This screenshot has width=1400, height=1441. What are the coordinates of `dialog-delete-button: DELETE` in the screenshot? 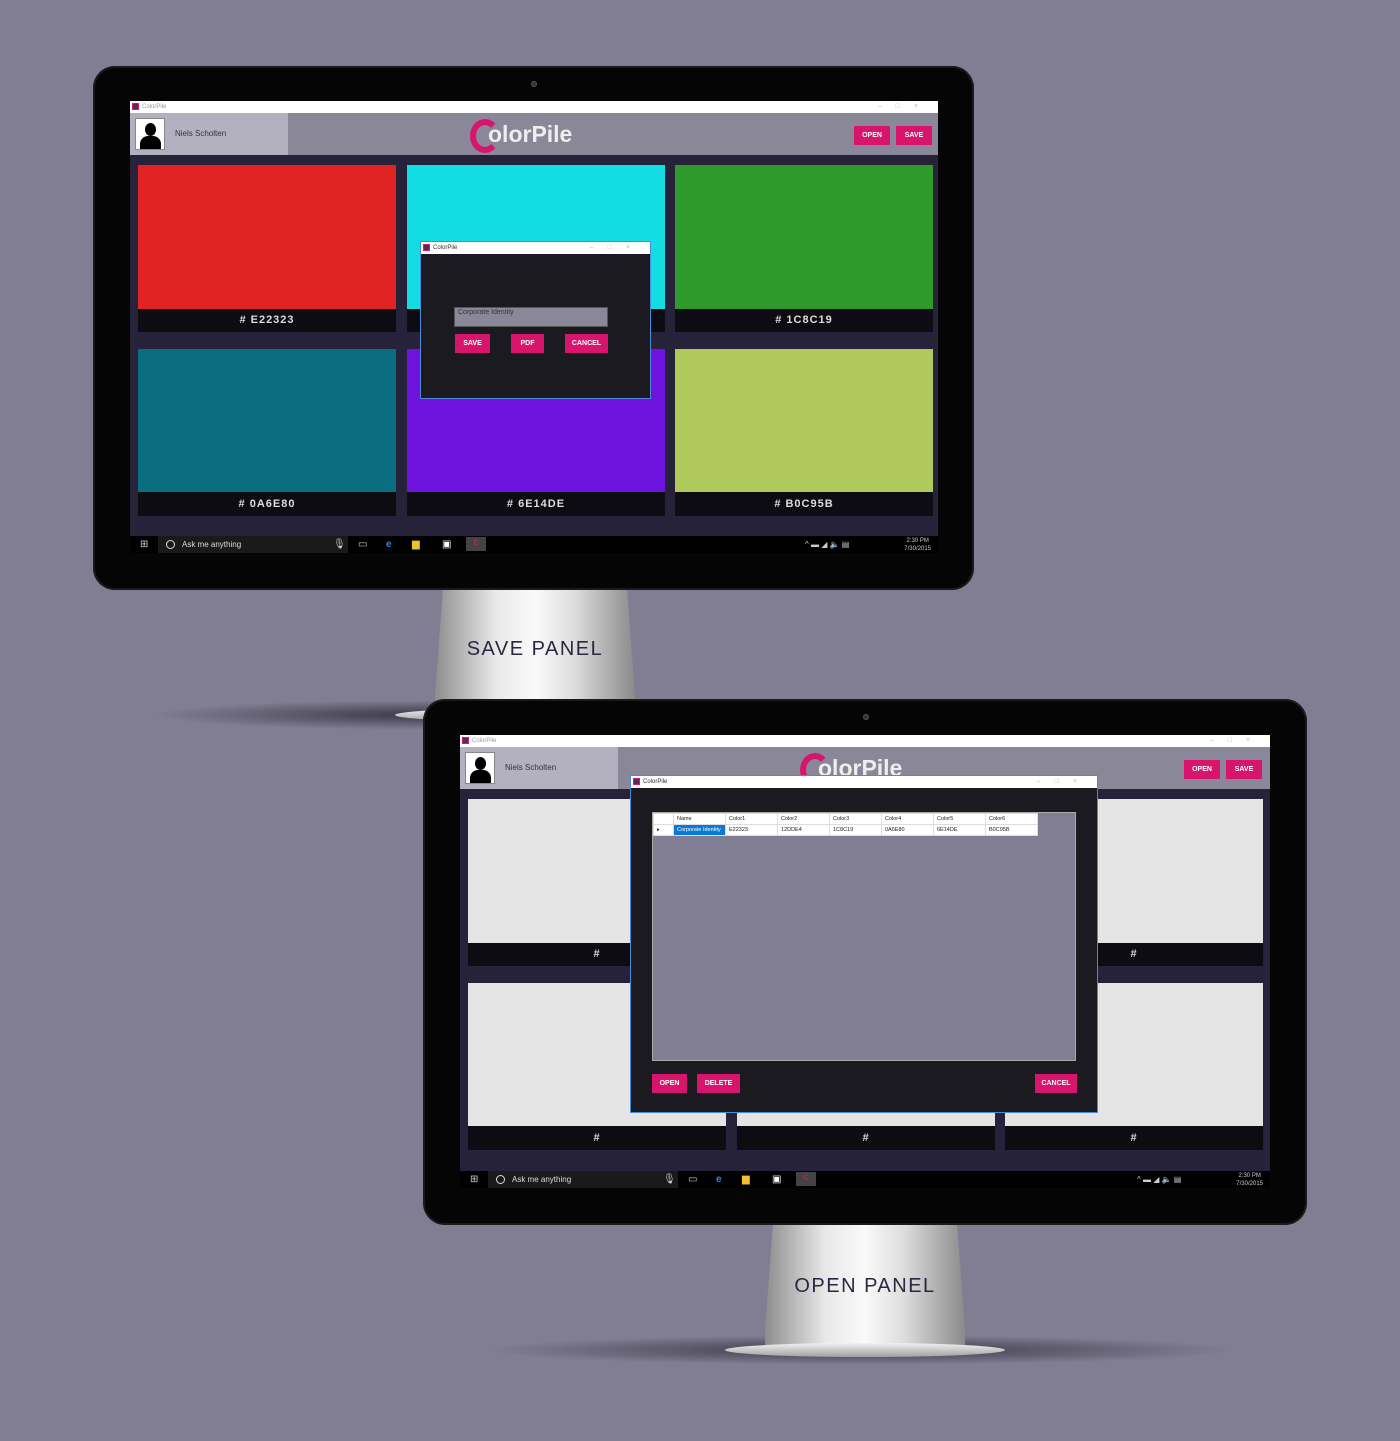 It's located at (718, 1083).